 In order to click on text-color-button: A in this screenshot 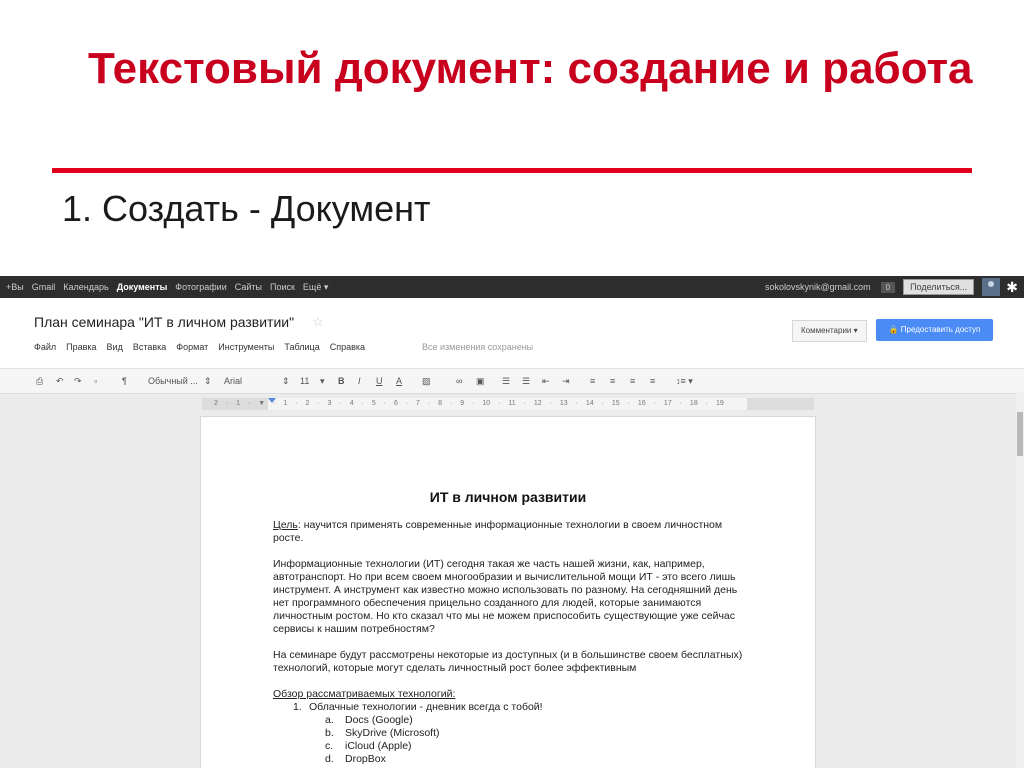, I will do `click(399, 381)`.